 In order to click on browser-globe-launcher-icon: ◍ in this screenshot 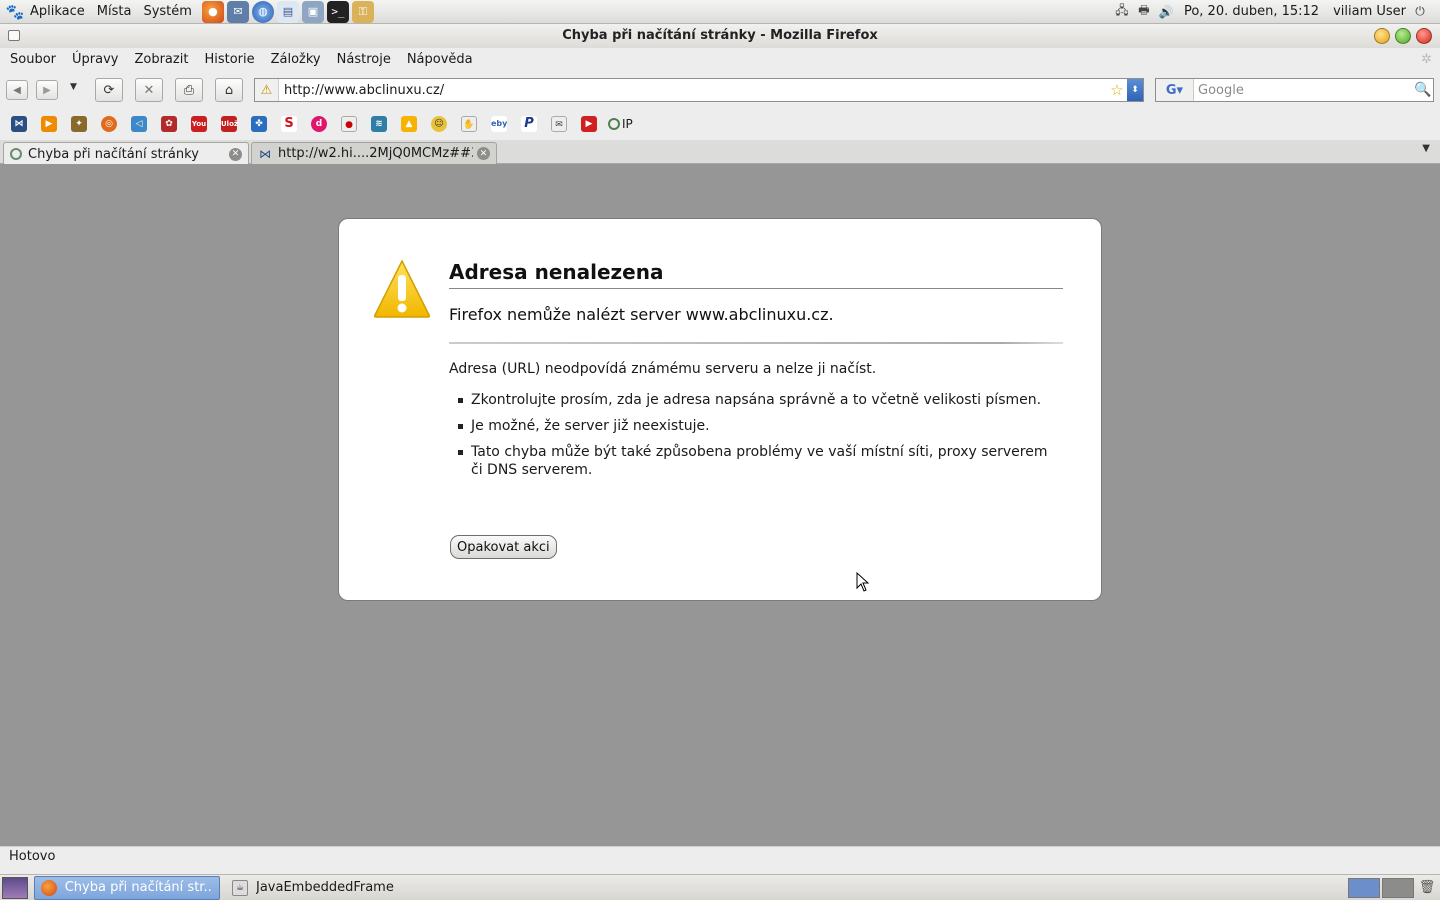, I will do `click(262, 11)`.